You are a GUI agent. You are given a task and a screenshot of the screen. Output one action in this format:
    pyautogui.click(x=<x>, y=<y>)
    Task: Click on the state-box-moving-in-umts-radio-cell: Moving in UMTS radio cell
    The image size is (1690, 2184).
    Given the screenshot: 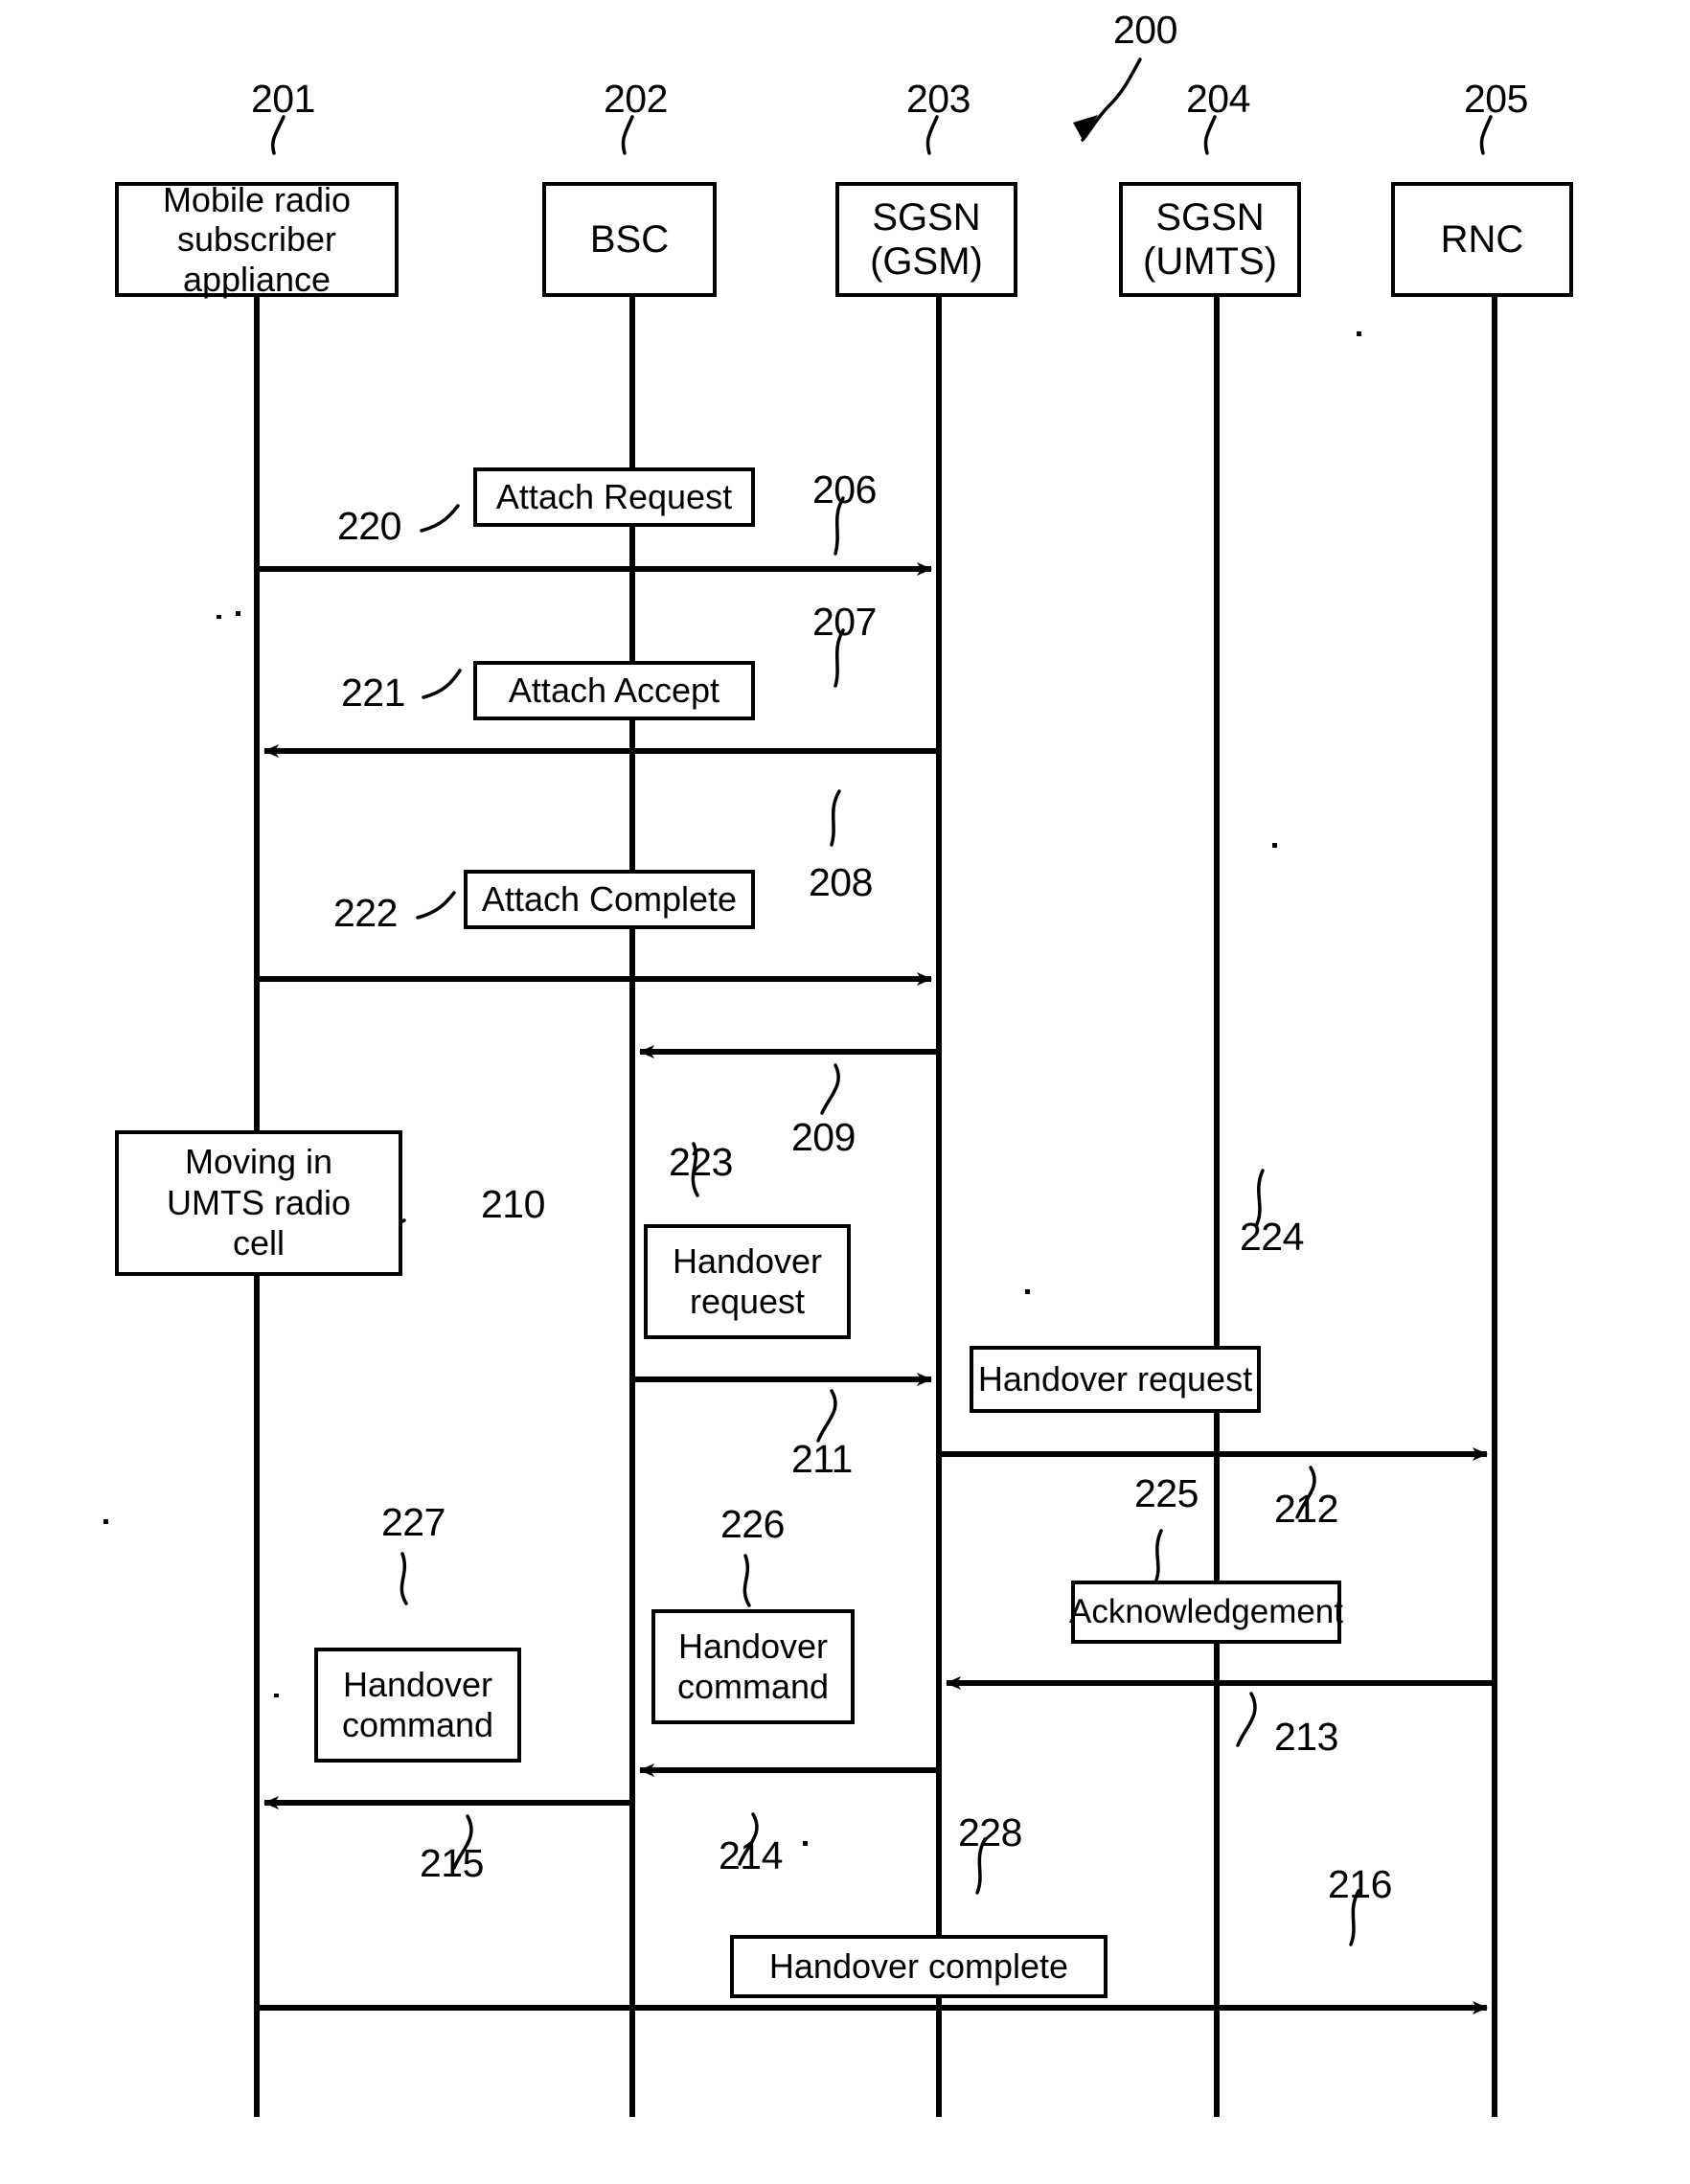 What is the action you would take?
    pyautogui.click(x=258, y=1203)
    